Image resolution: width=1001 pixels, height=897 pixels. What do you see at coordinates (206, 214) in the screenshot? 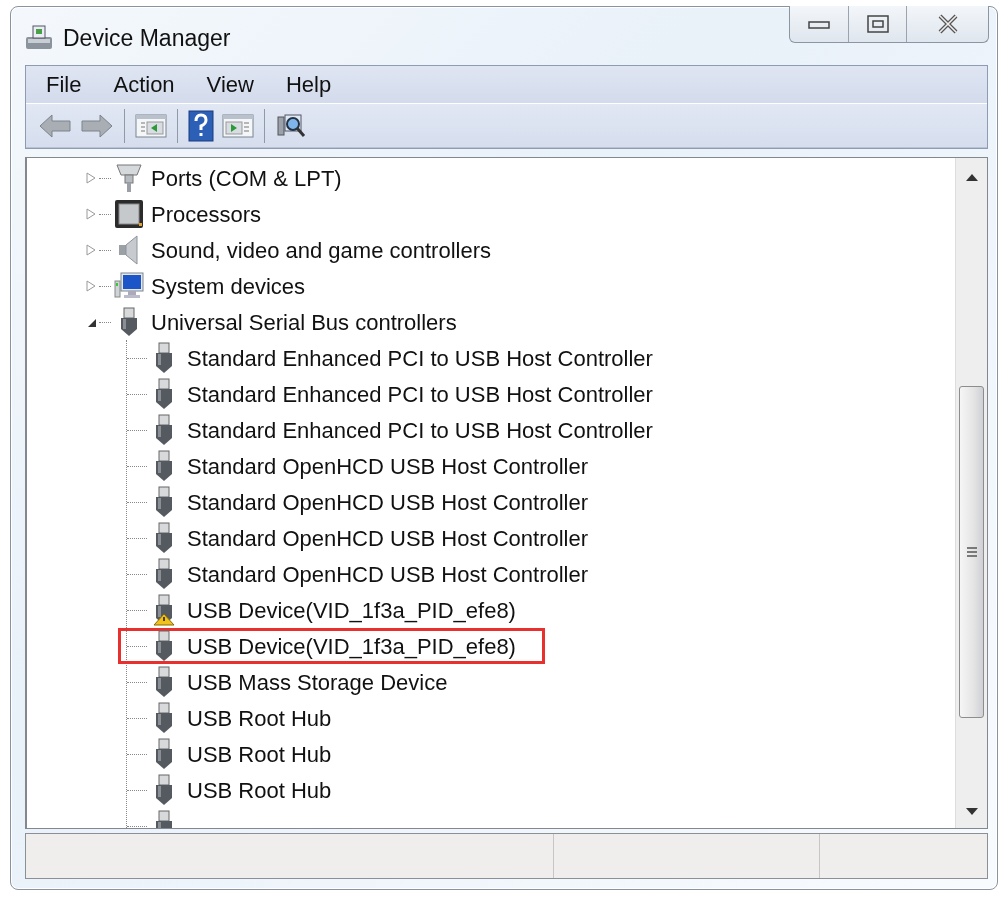
I see `tree-item: Processors` at bounding box center [206, 214].